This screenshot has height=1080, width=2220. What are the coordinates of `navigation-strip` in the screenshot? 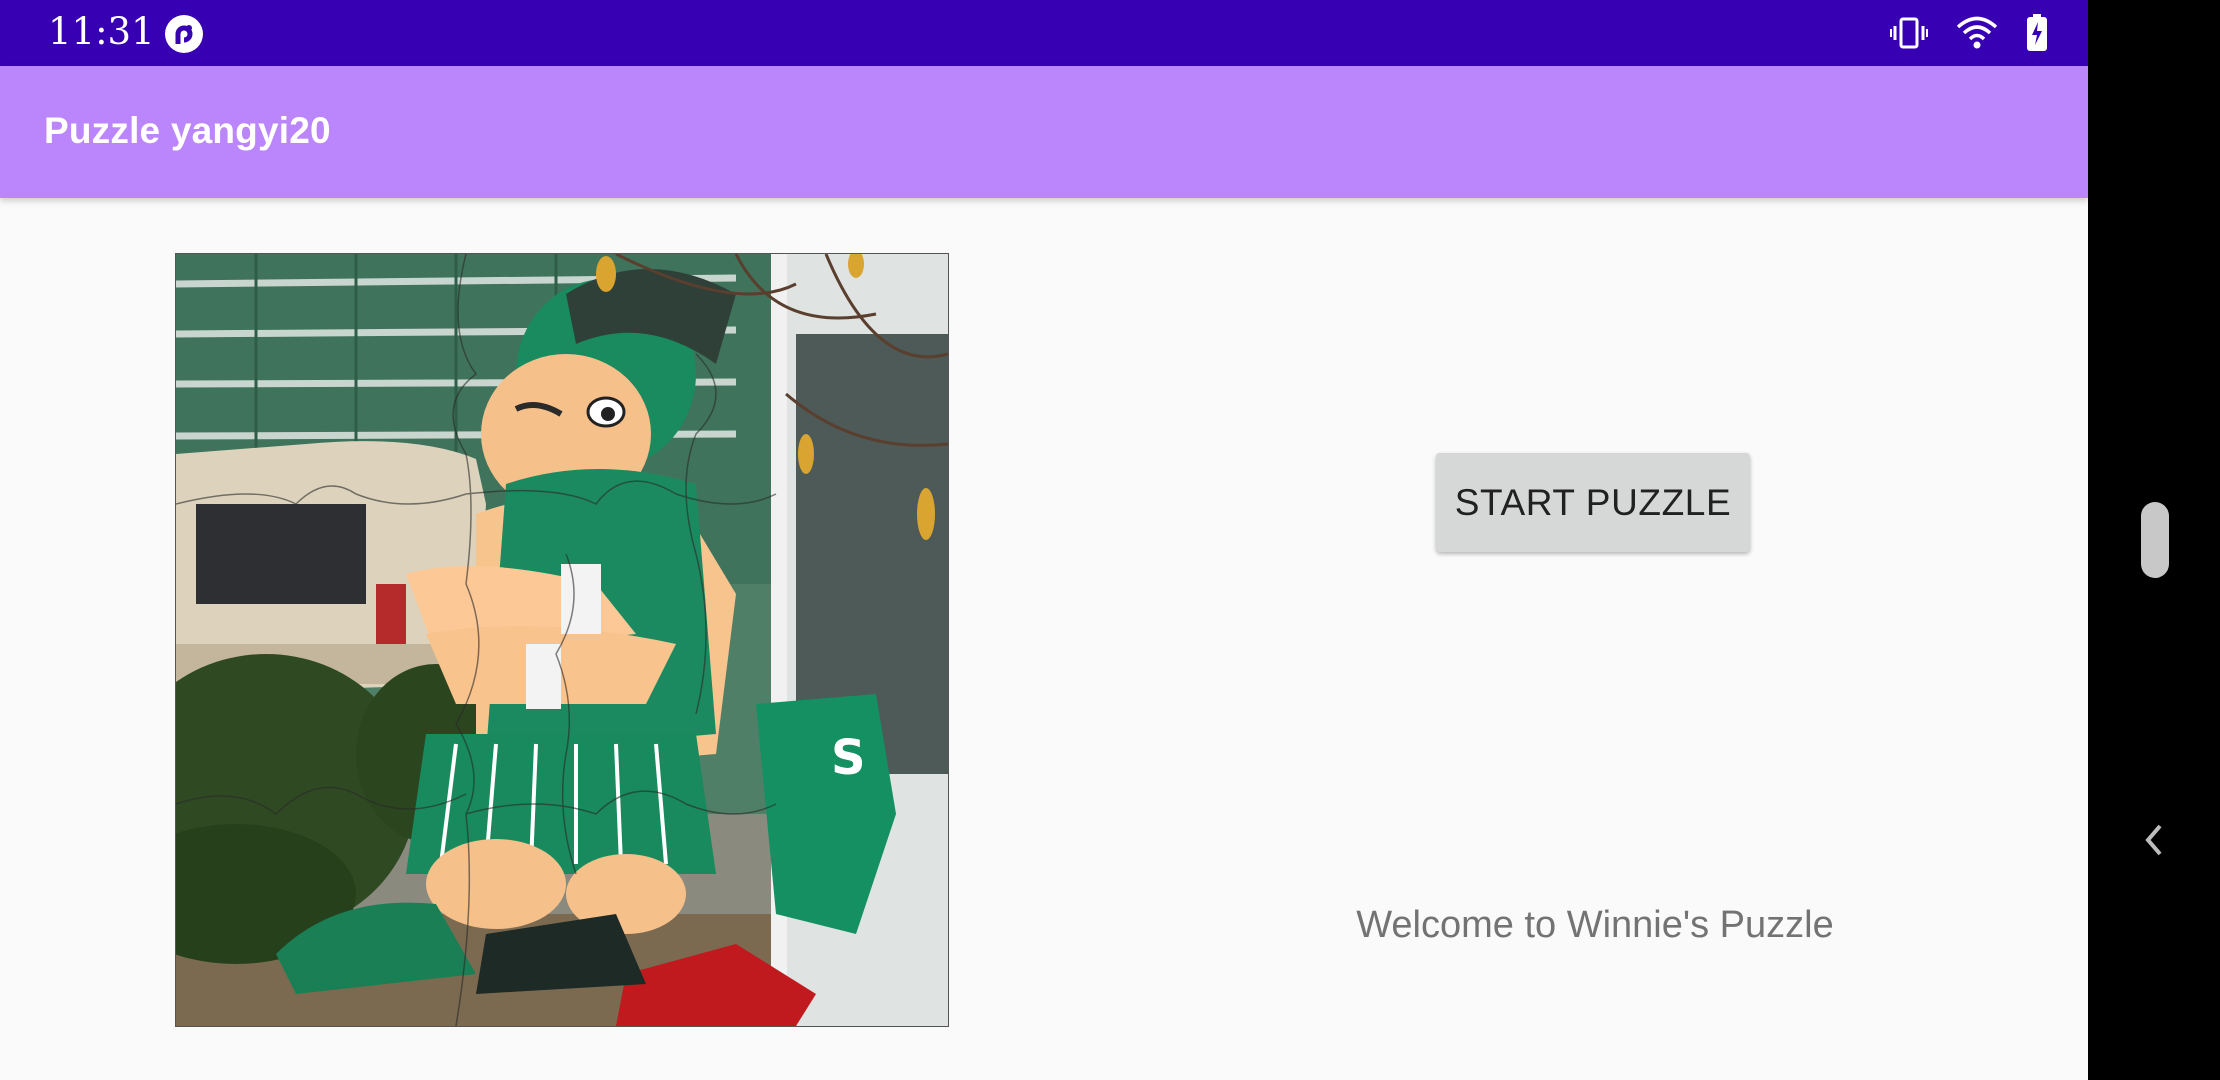 It's located at (2154, 540).